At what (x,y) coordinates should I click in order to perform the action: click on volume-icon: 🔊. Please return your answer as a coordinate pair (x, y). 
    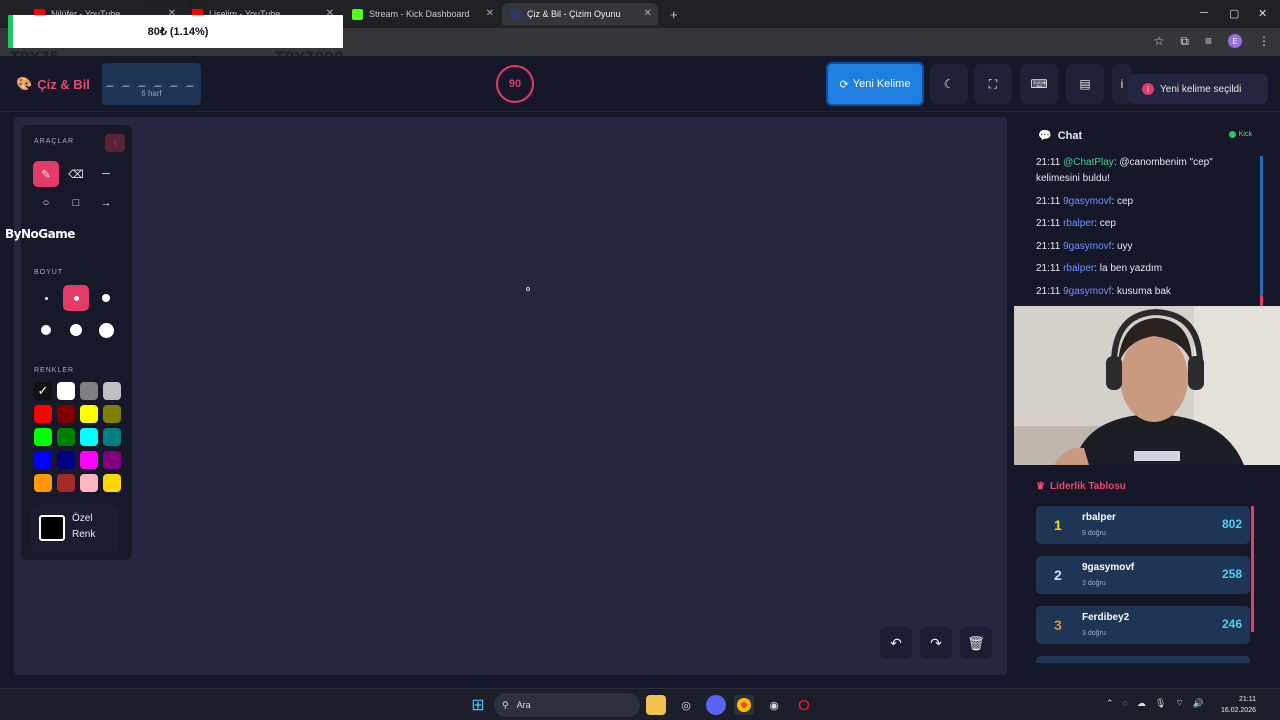
    Looking at the image, I should click on (1198, 703).